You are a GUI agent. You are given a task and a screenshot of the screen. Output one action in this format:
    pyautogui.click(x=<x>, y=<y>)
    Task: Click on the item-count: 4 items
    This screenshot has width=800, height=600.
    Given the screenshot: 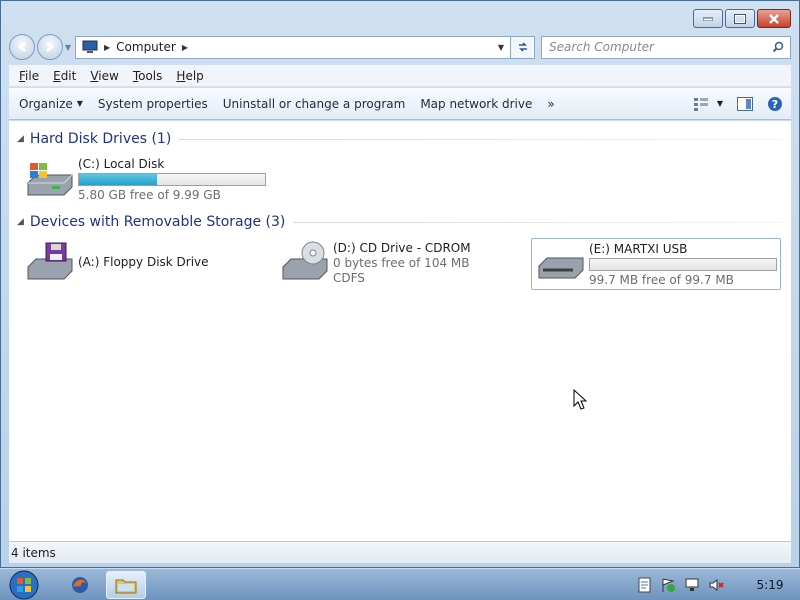 What is the action you would take?
    pyautogui.click(x=33, y=552)
    